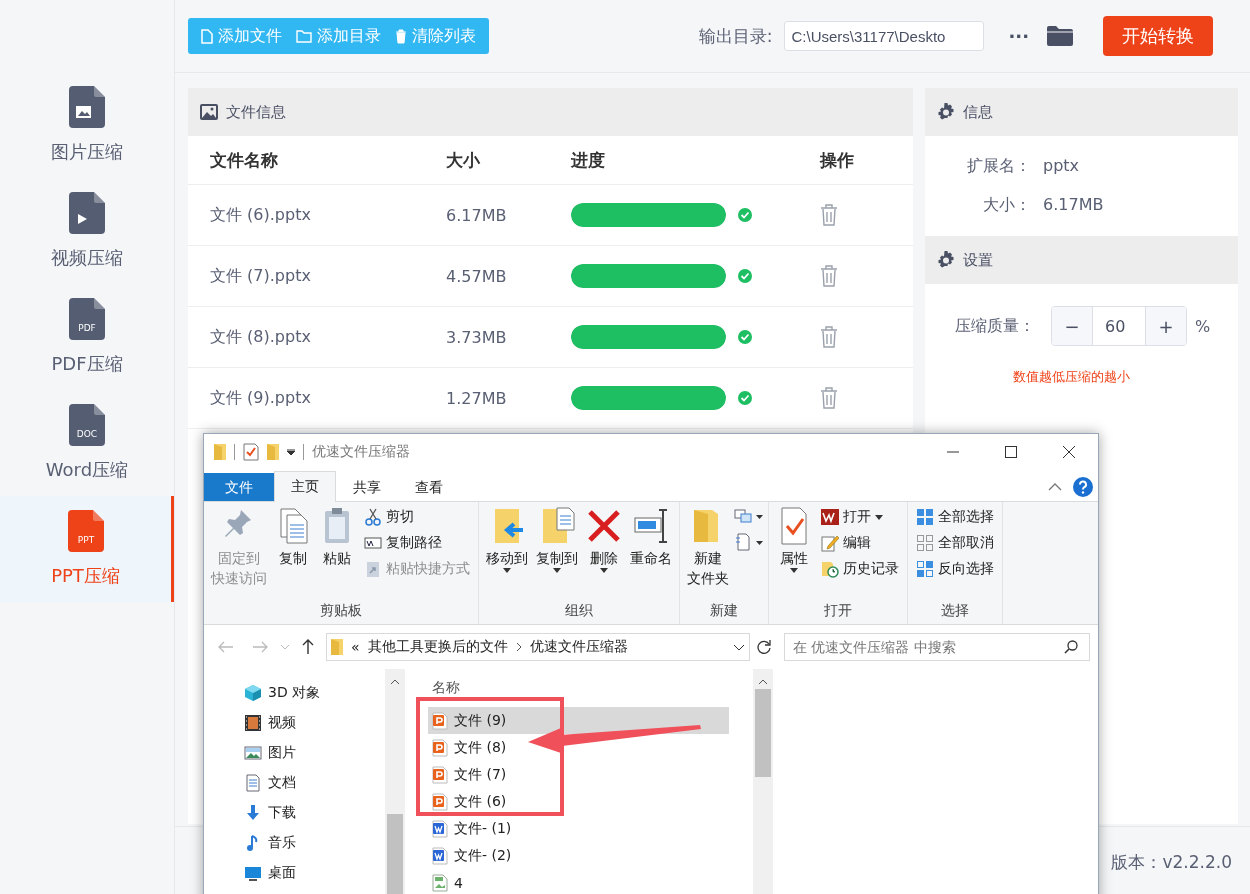 This screenshot has height=894, width=1250. What do you see at coordinates (1072, 326) in the screenshot?
I see `minus-button: −` at bounding box center [1072, 326].